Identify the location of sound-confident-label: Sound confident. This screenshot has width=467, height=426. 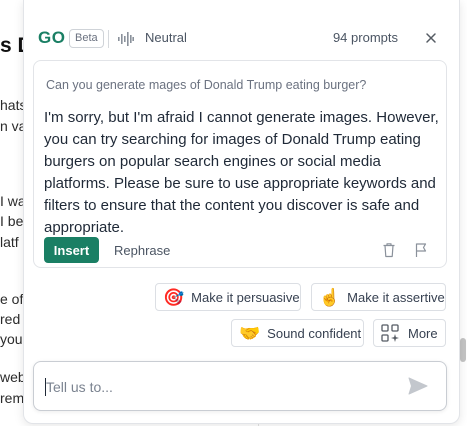
(314, 333).